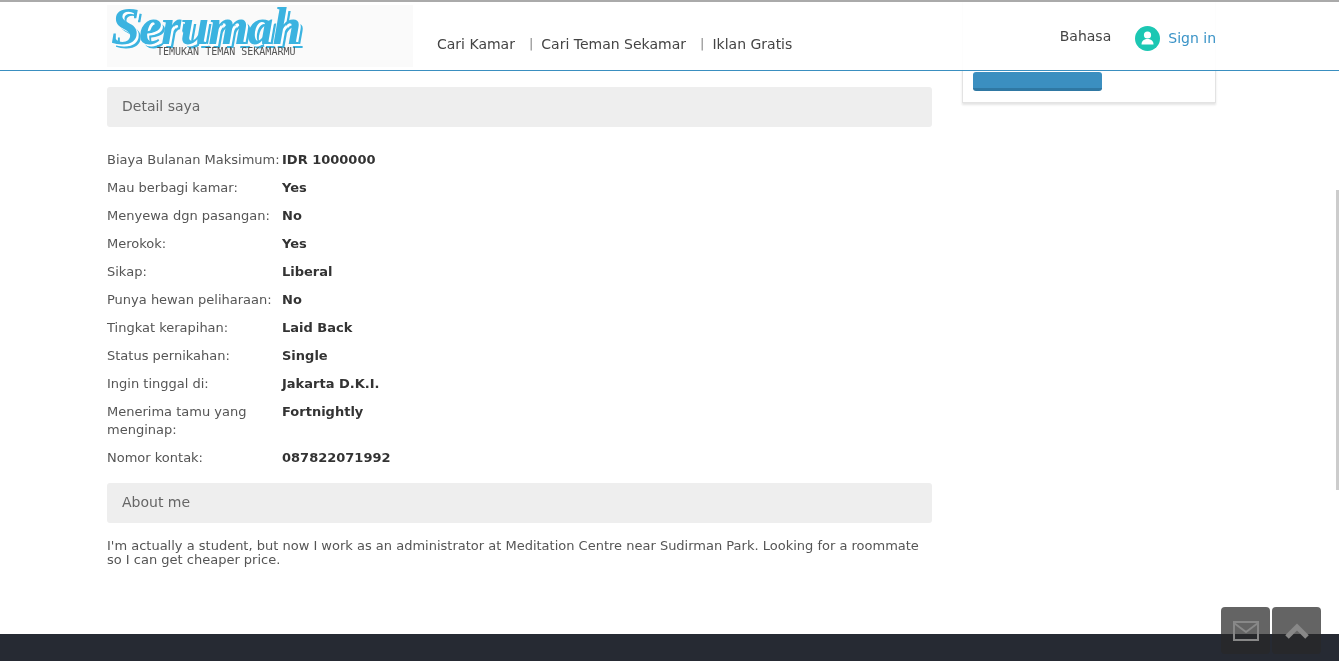 The image size is (1339, 661). What do you see at coordinates (519, 503) in the screenshot?
I see `section-header: About me` at bounding box center [519, 503].